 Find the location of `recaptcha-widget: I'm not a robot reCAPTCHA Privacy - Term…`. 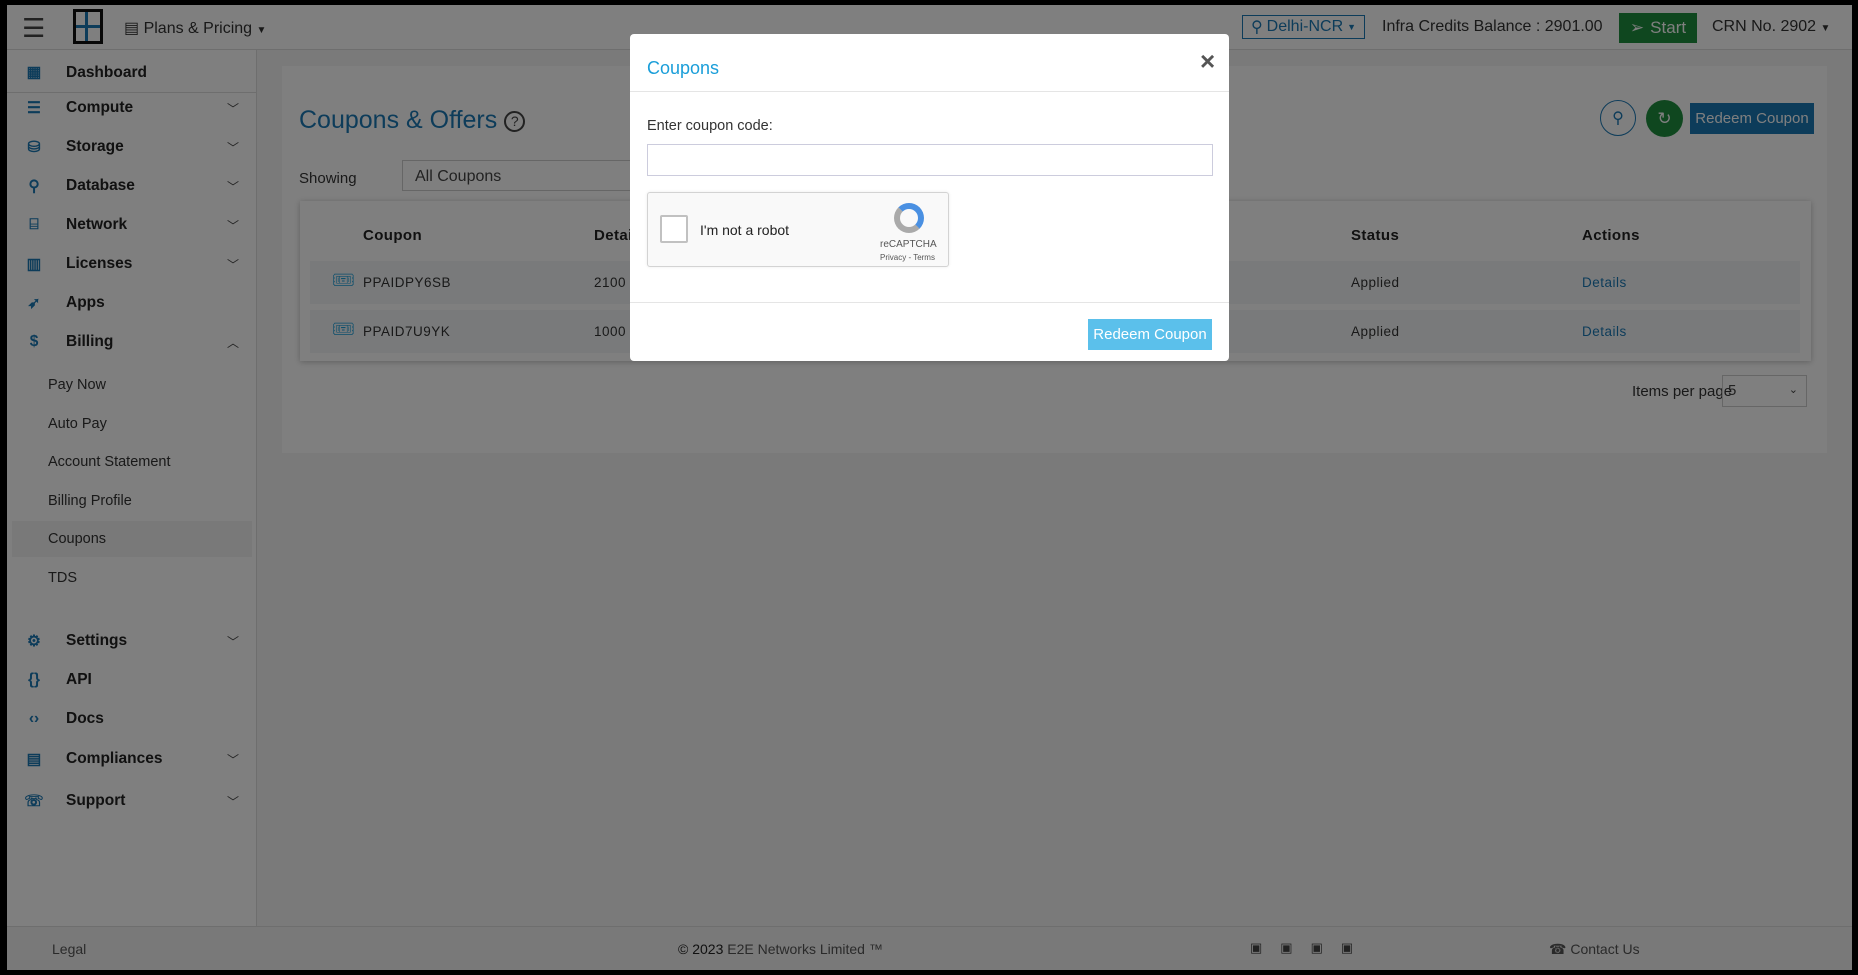

recaptcha-widget: I'm not a robot reCAPTCHA Privacy - Term… is located at coordinates (798, 229).